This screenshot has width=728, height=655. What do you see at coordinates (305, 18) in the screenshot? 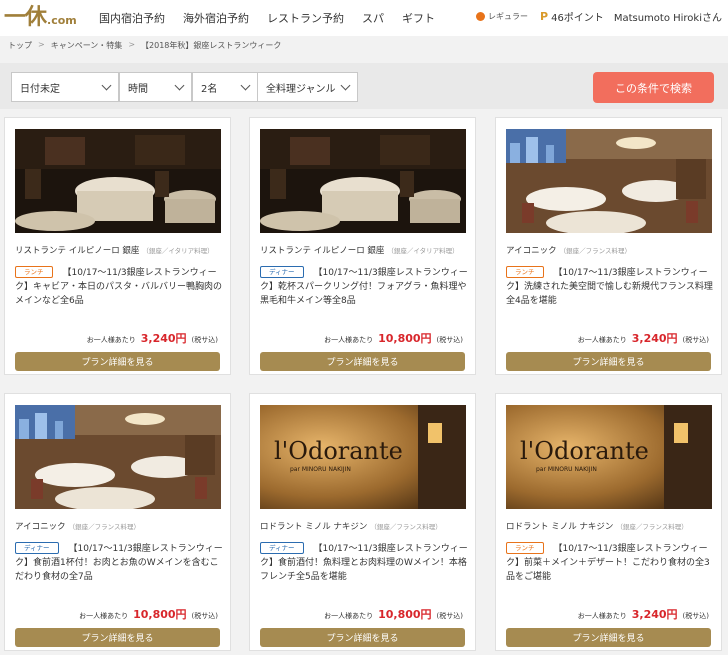
I see `nav-restaurants: レストラン予約` at bounding box center [305, 18].